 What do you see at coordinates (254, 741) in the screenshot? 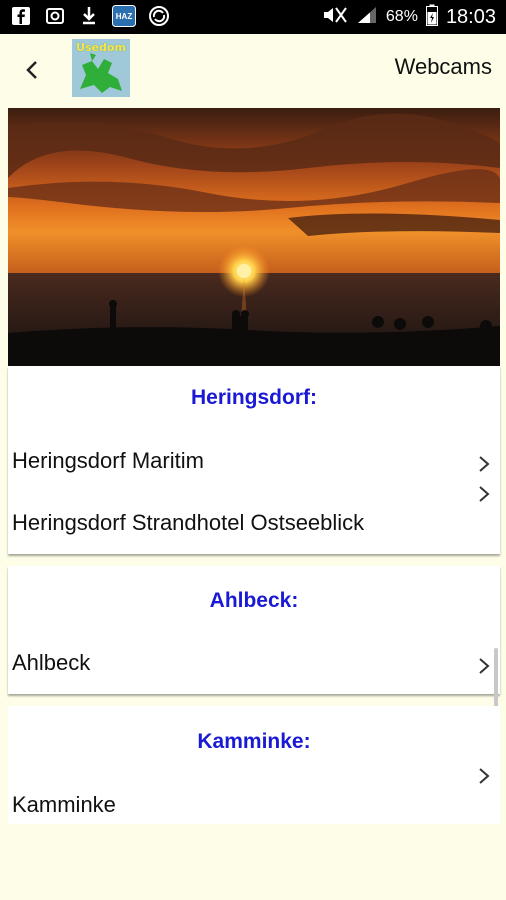
I see `section-title: Kamminke:` at bounding box center [254, 741].